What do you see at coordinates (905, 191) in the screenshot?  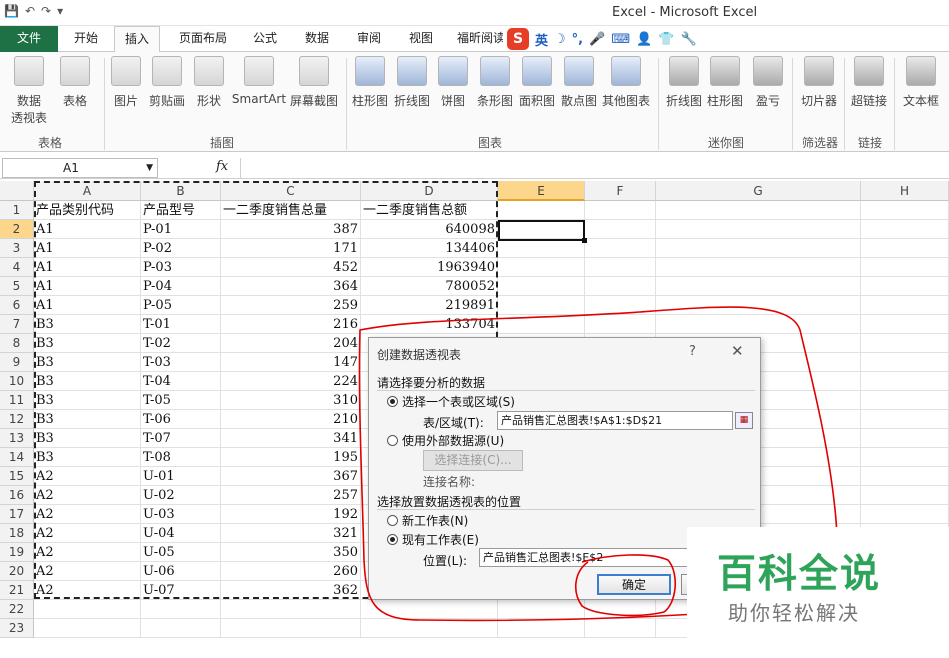 I see `column-header-h: H` at bounding box center [905, 191].